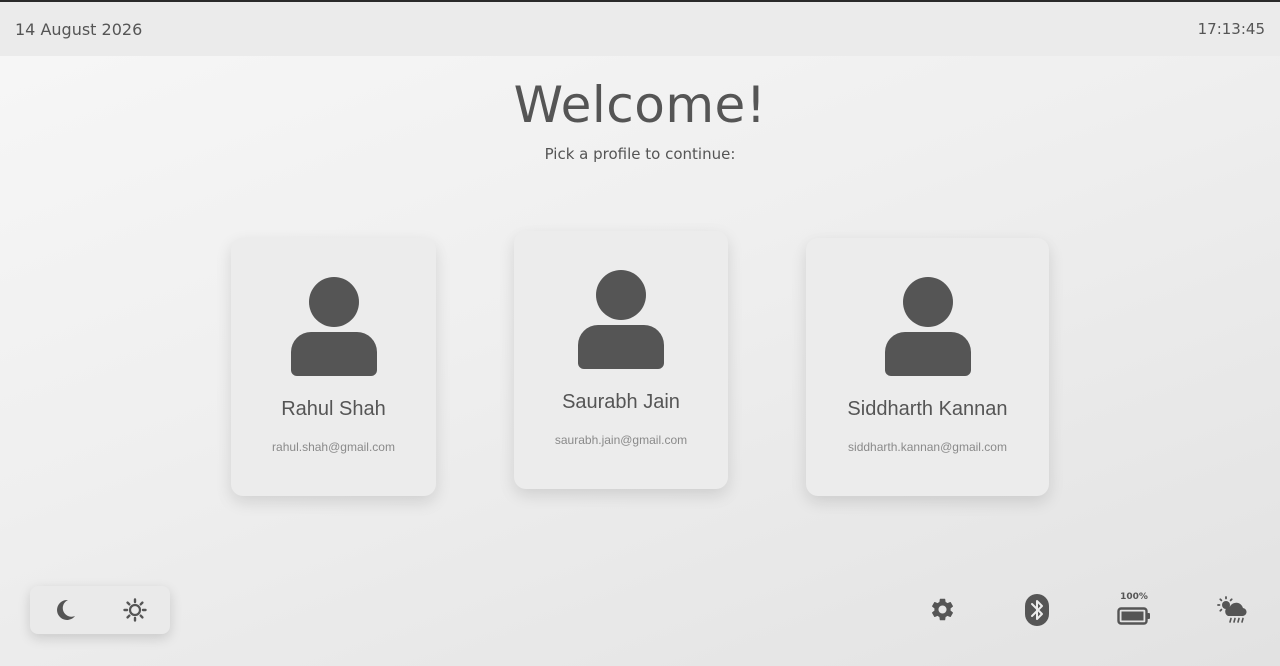 Image resolution: width=1280 pixels, height=666 pixels. What do you see at coordinates (942, 609) in the screenshot?
I see `gear-icon` at bounding box center [942, 609].